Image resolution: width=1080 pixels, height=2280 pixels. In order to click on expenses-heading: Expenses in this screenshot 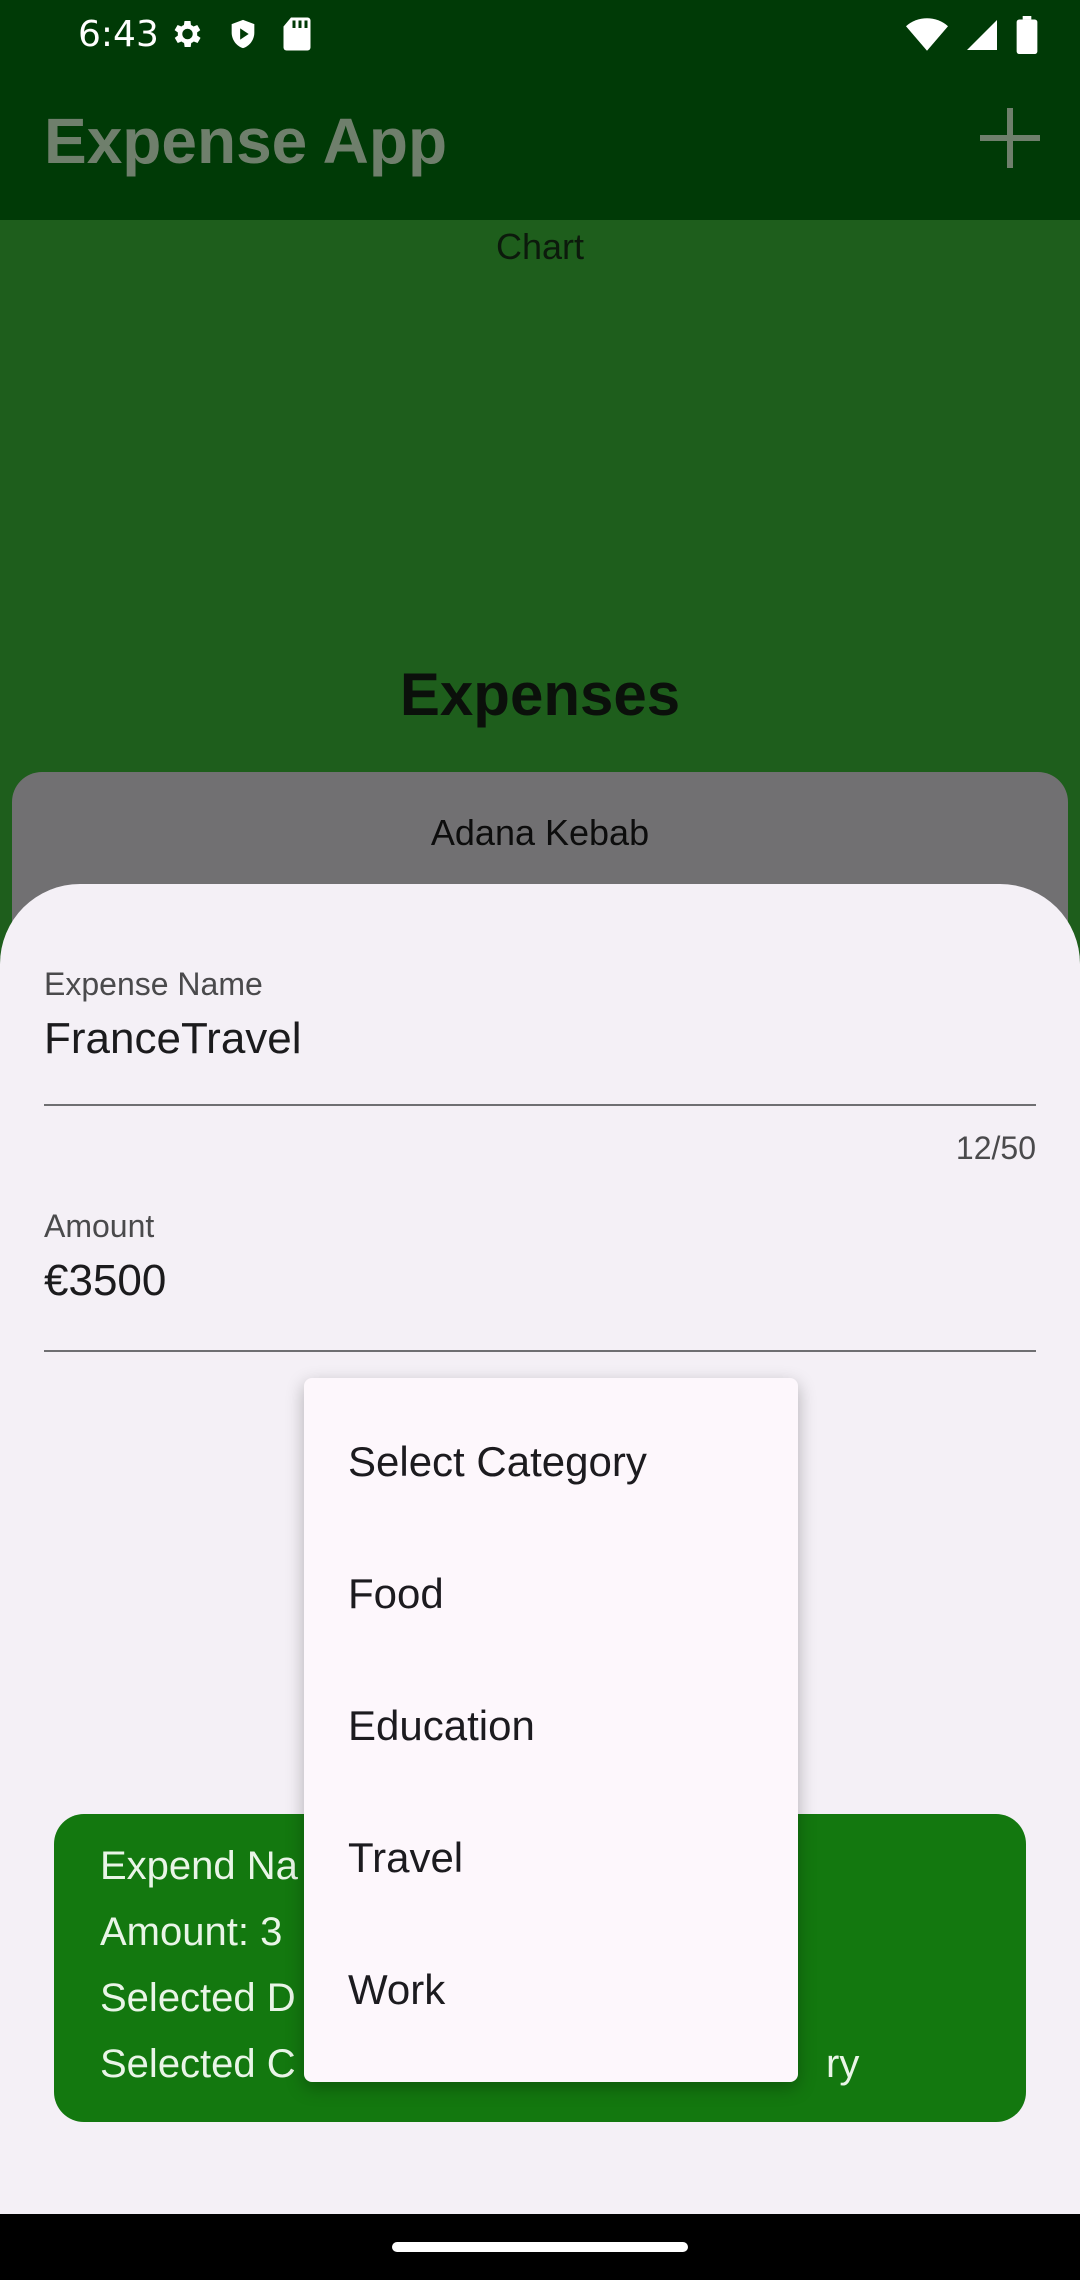, I will do `click(540, 694)`.